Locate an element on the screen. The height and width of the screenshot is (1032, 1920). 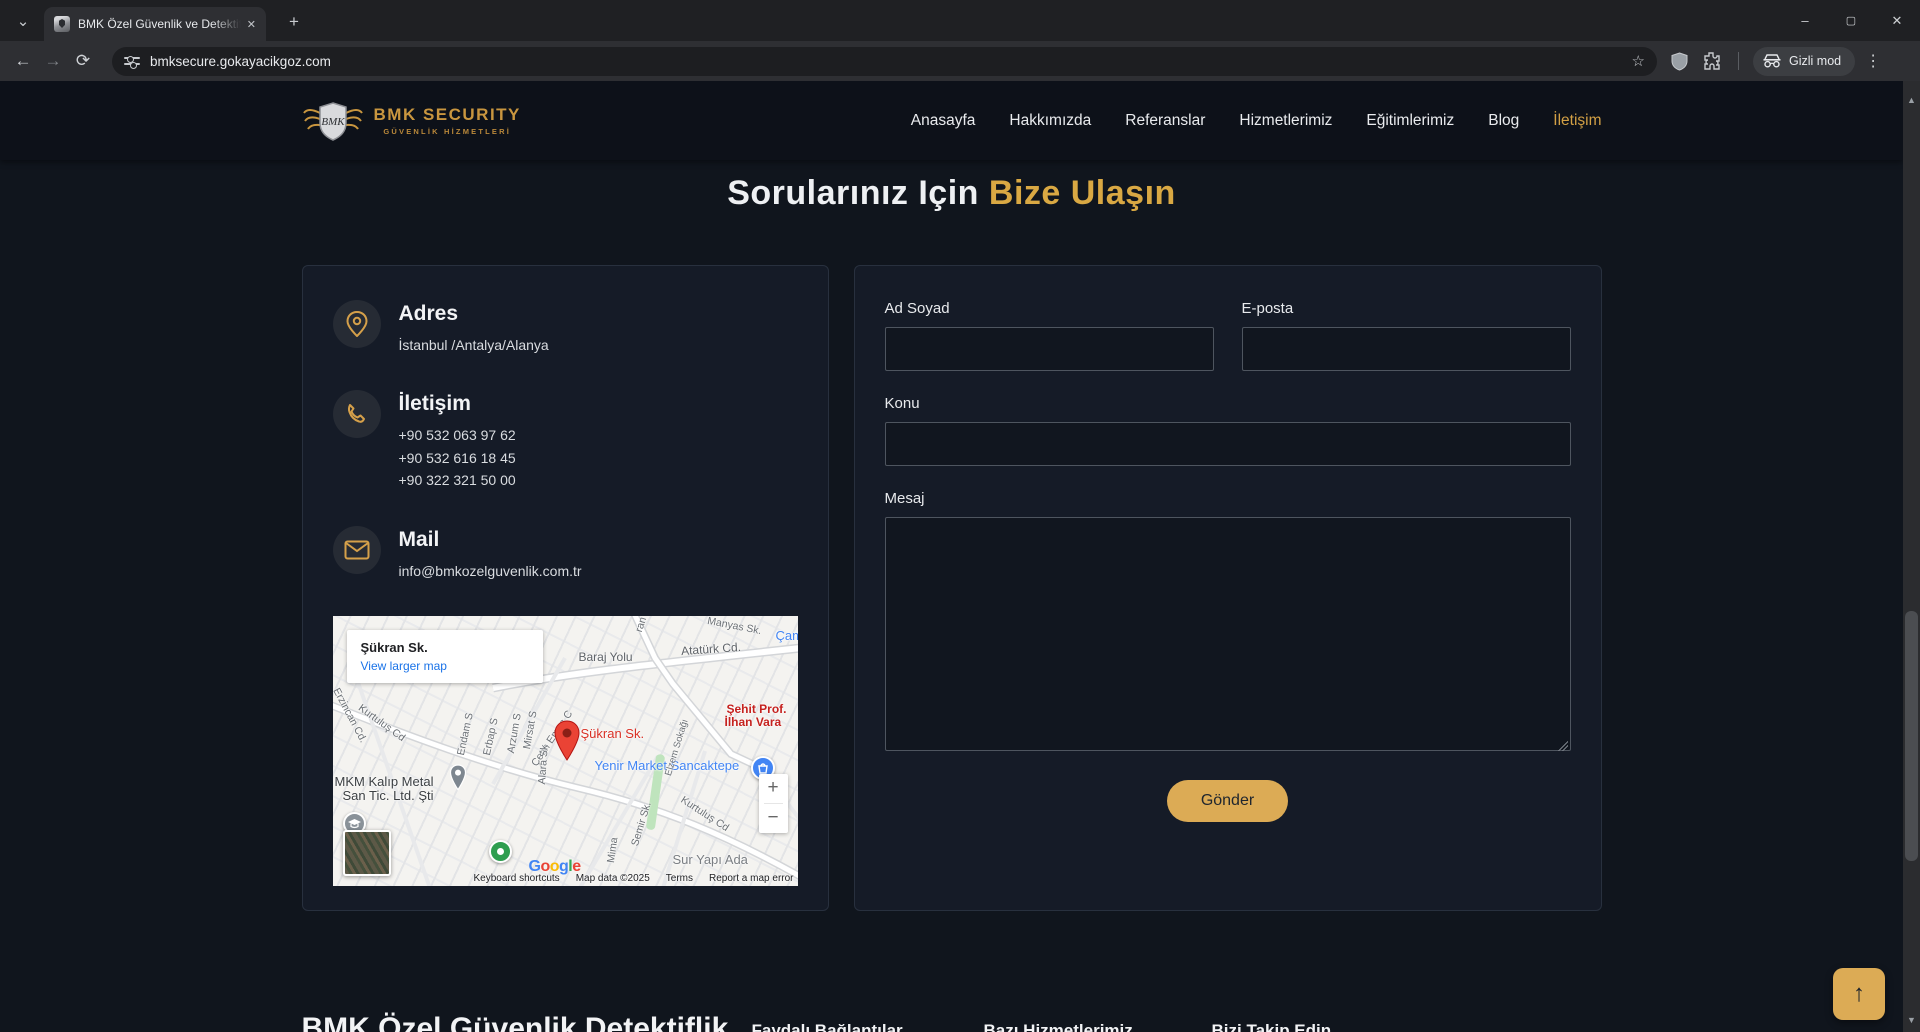
map-zoom-in-button: + is located at coordinates (773, 788).